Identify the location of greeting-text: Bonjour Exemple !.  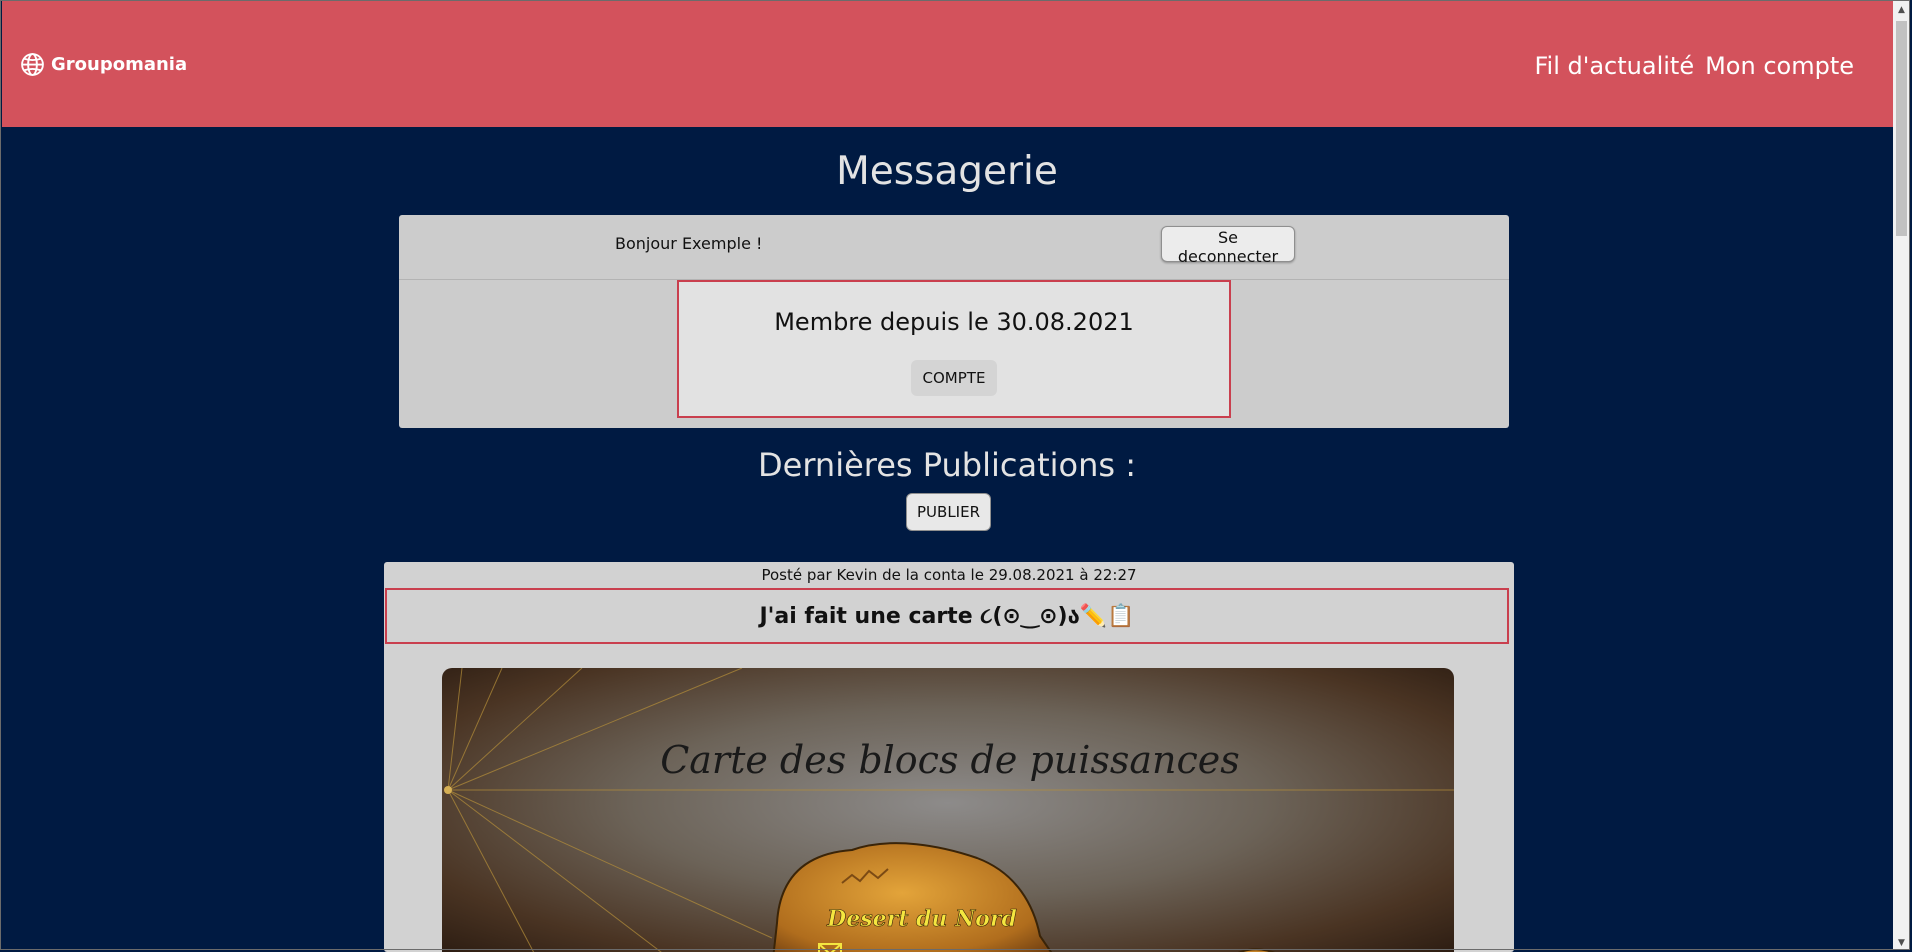
(689, 243).